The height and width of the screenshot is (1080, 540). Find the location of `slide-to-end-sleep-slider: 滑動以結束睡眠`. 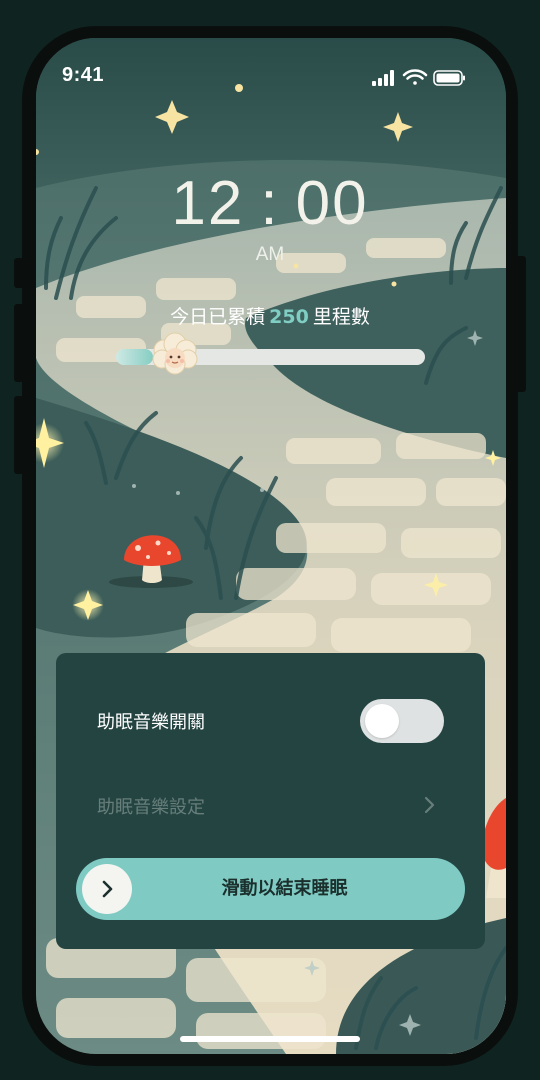

slide-to-end-sleep-slider: 滑動以結束睡眠 is located at coordinates (270, 889).